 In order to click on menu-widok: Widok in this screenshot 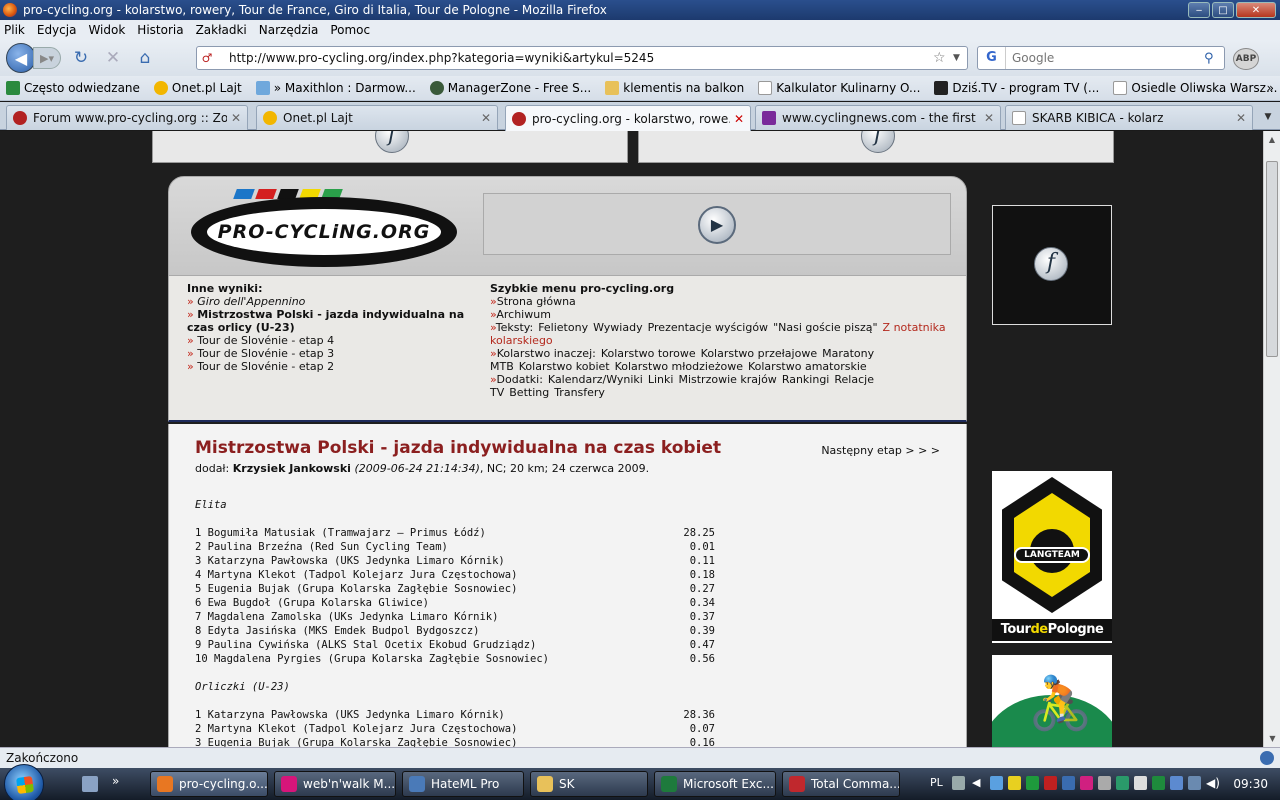, I will do `click(106, 30)`.